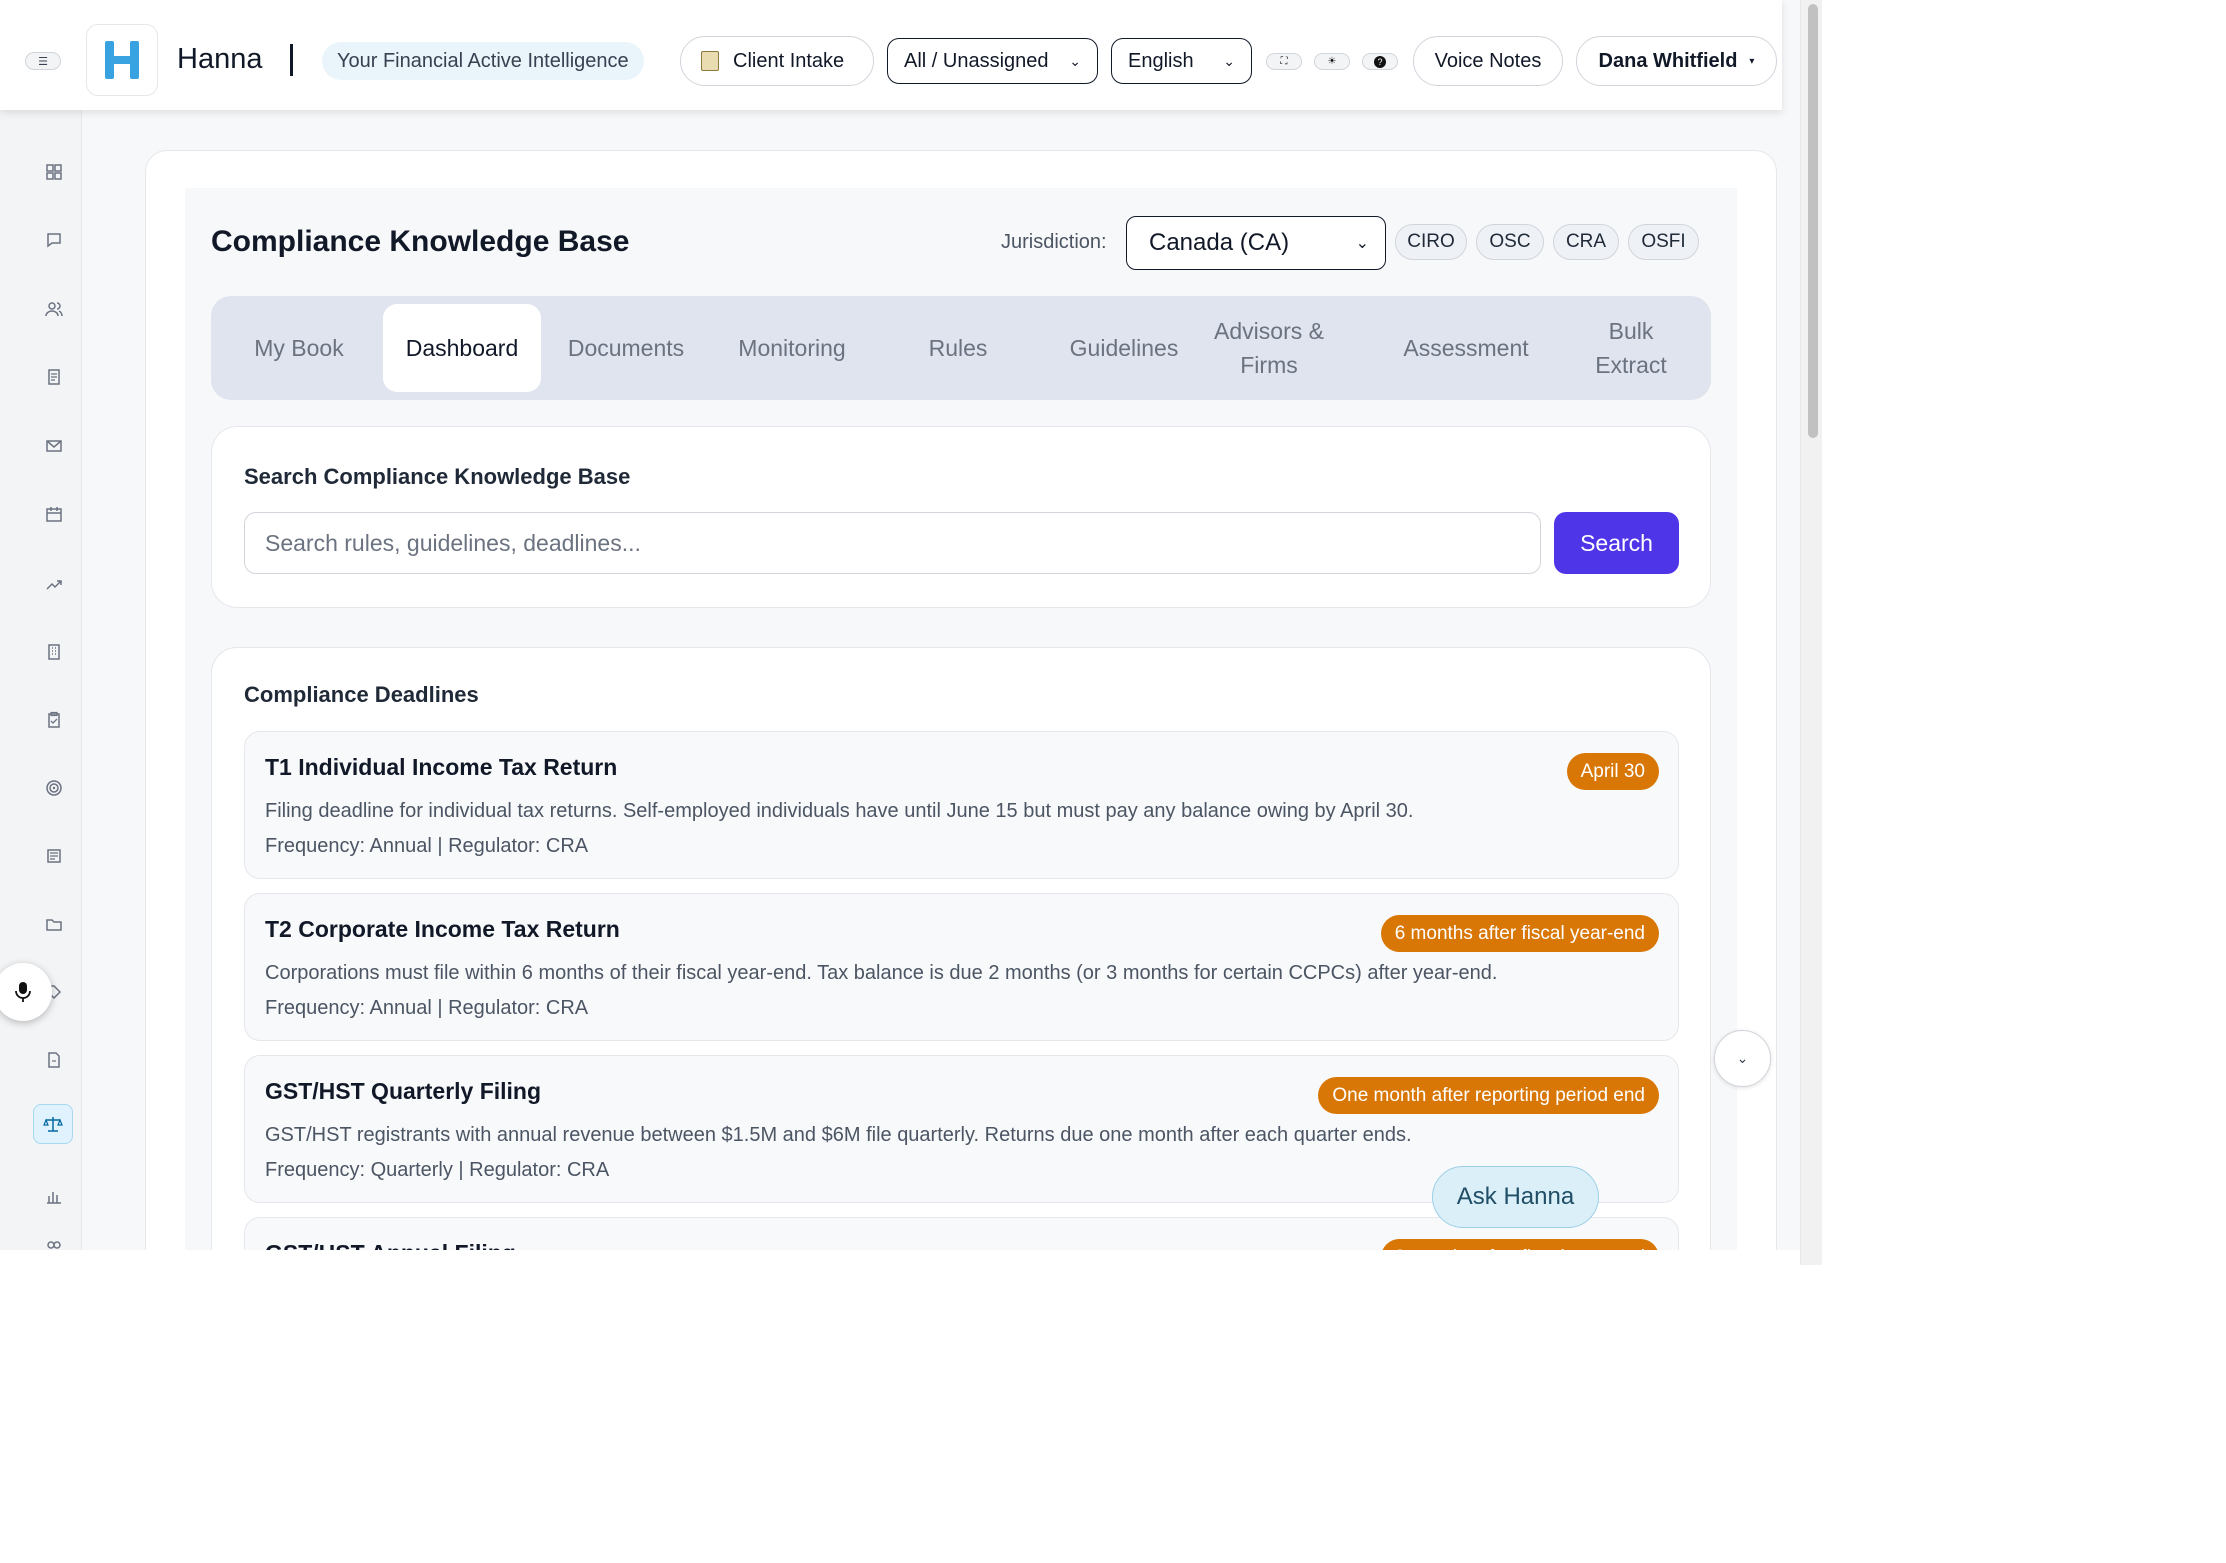  I want to click on document-icon, so click(54, 377).